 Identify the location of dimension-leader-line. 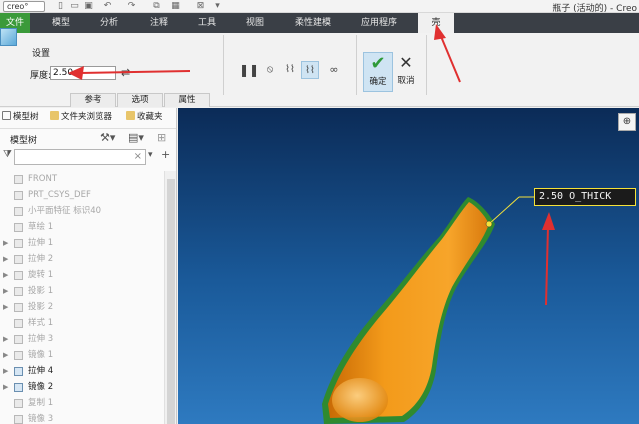
(504, 210).